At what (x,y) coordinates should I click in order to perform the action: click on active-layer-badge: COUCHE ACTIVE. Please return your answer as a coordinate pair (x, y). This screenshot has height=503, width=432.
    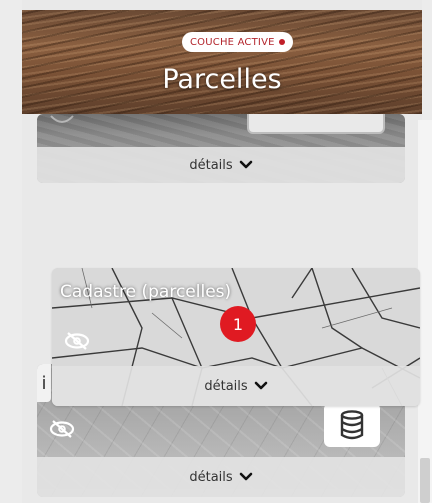
    Looking at the image, I should click on (237, 42).